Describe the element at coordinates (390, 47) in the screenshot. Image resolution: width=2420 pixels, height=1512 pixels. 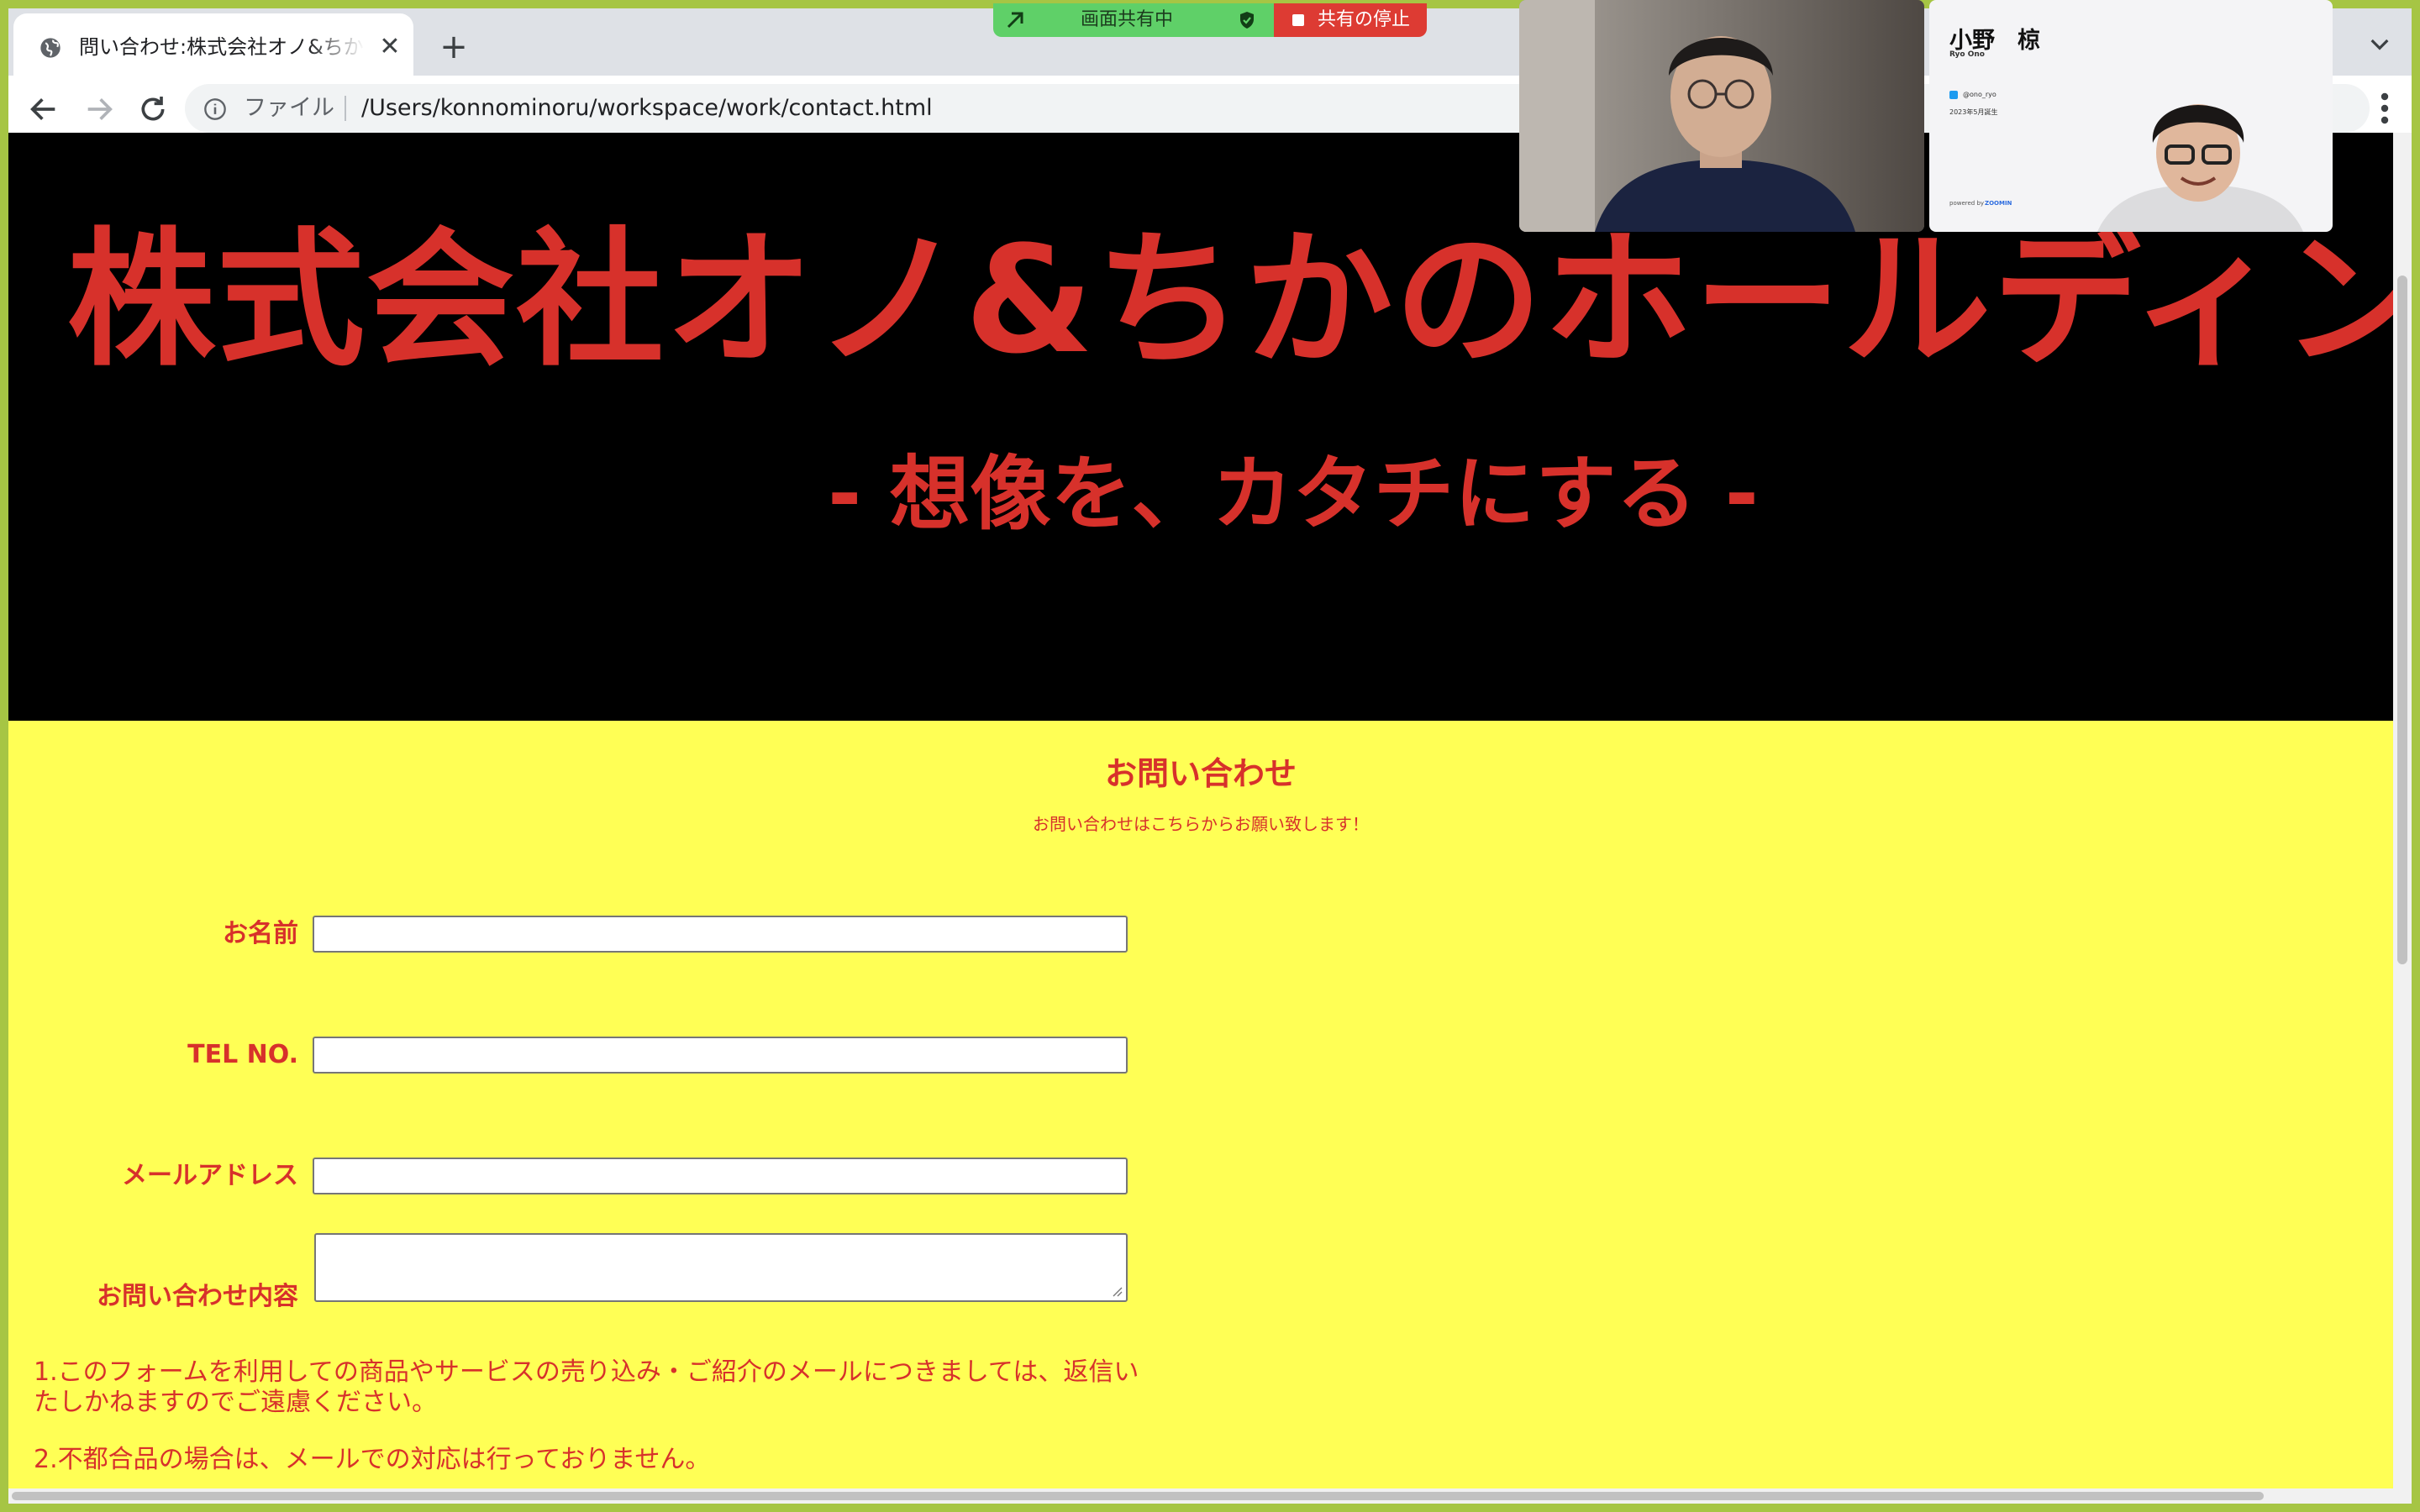
I see `close-tab-icon: ✕` at that location.